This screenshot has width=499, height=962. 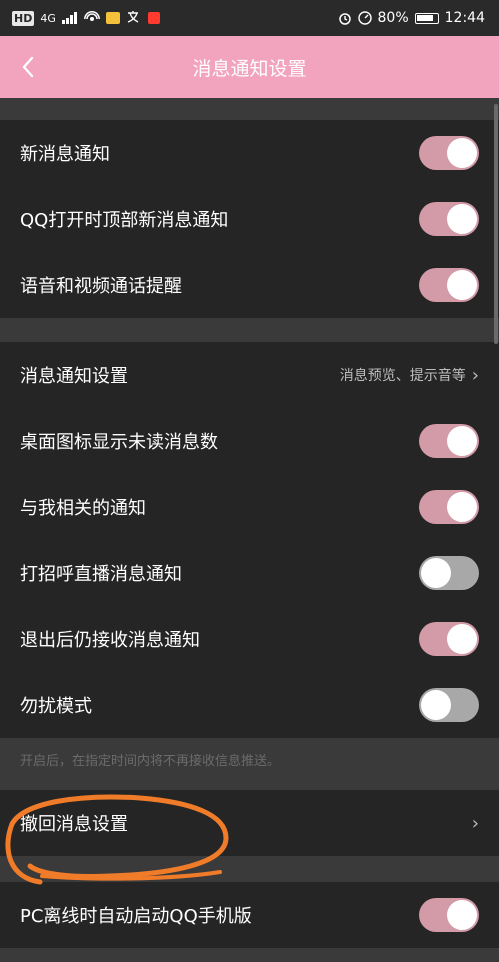 What do you see at coordinates (411, 18) in the screenshot?
I see `status-right: 80% 12:44` at bounding box center [411, 18].